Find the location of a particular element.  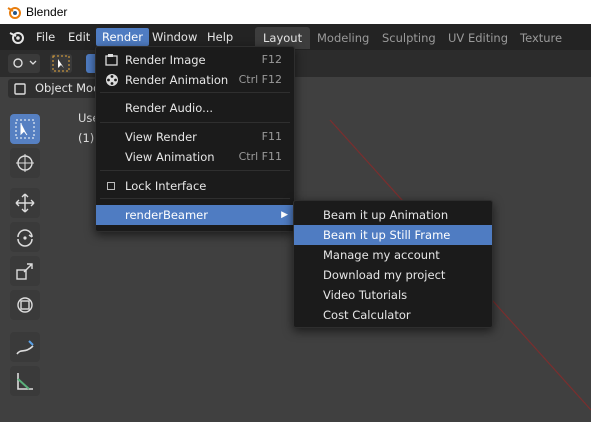

submenu-arrow-icon: ▶ is located at coordinates (284, 215).